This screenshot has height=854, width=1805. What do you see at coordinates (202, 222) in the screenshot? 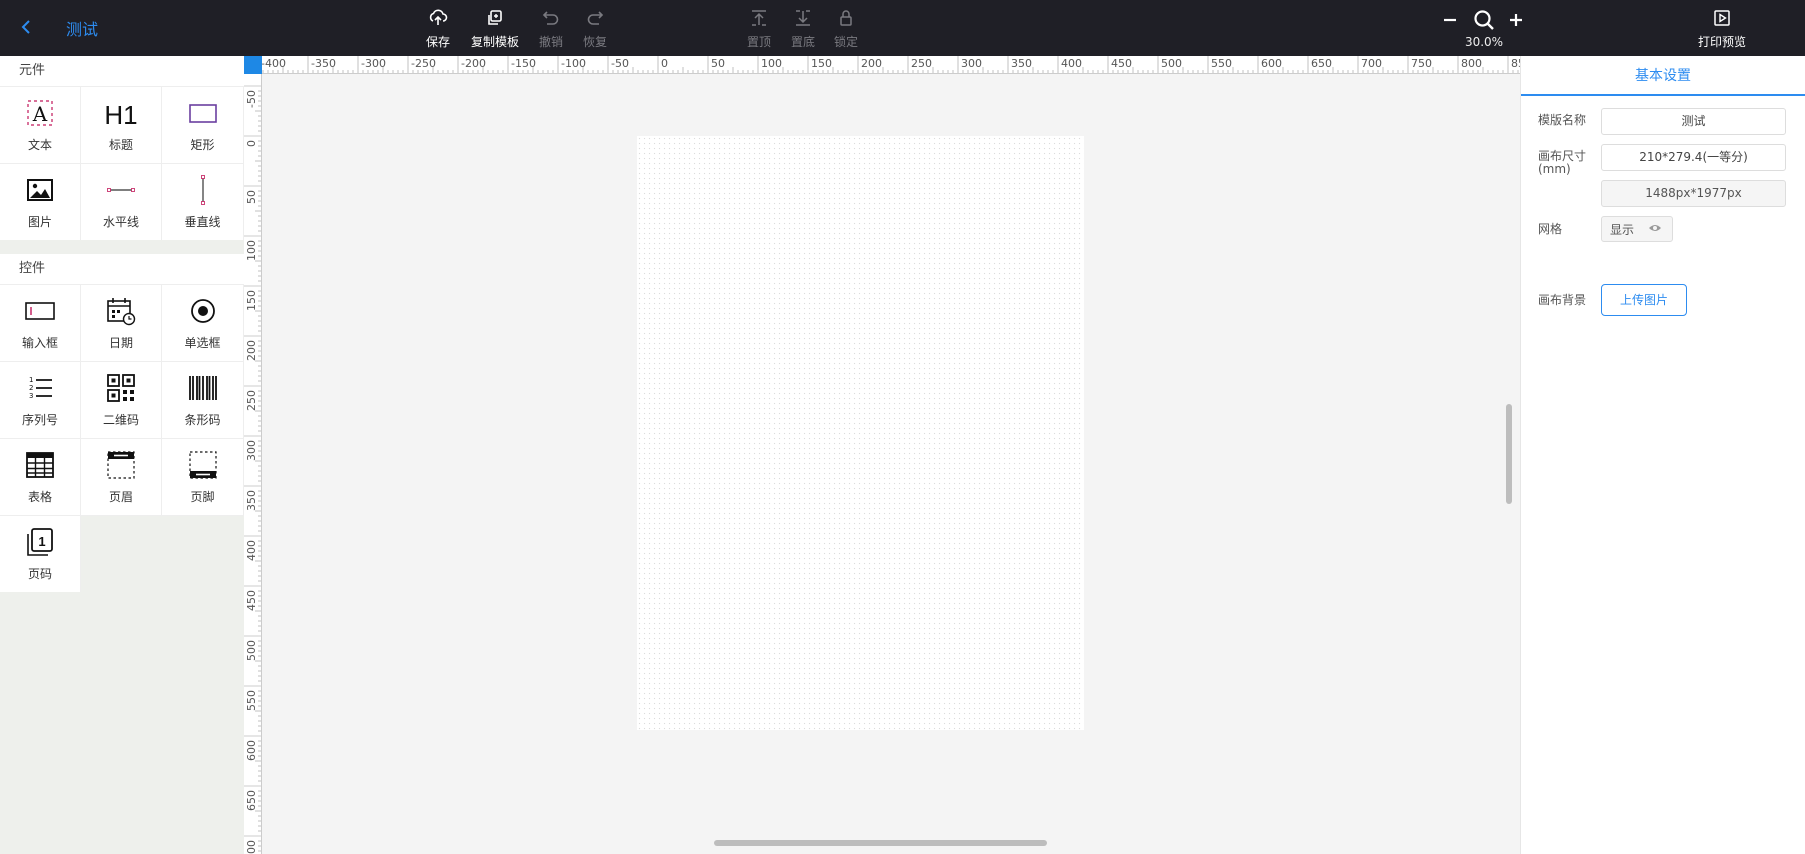
I see `element-vertical-line-label: 垂直线` at bounding box center [202, 222].